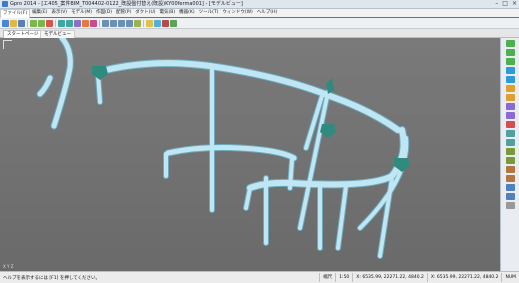  I want to click on maximize-button: □, so click(505, 4).